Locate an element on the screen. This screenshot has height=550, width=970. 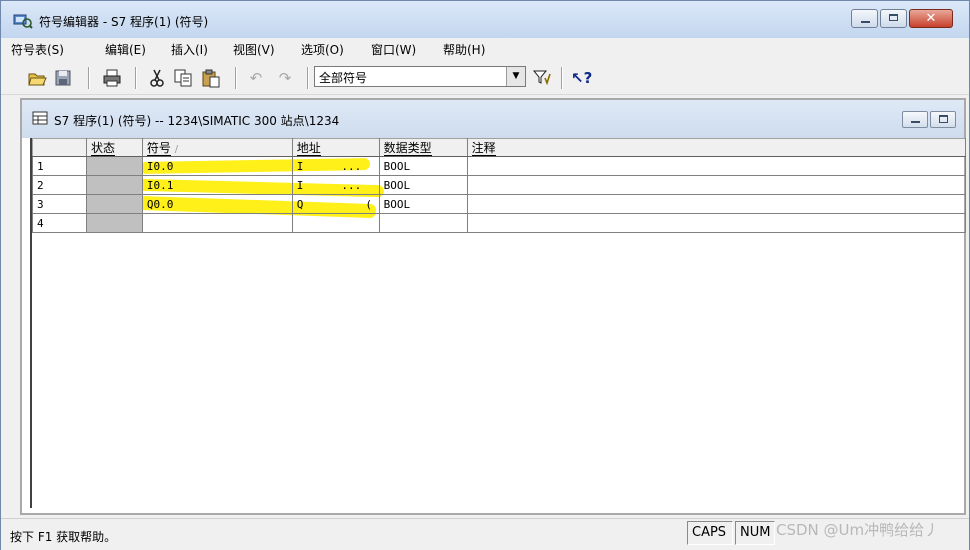
symbol-cell: I0.1 is located at coordinates (217, 185).